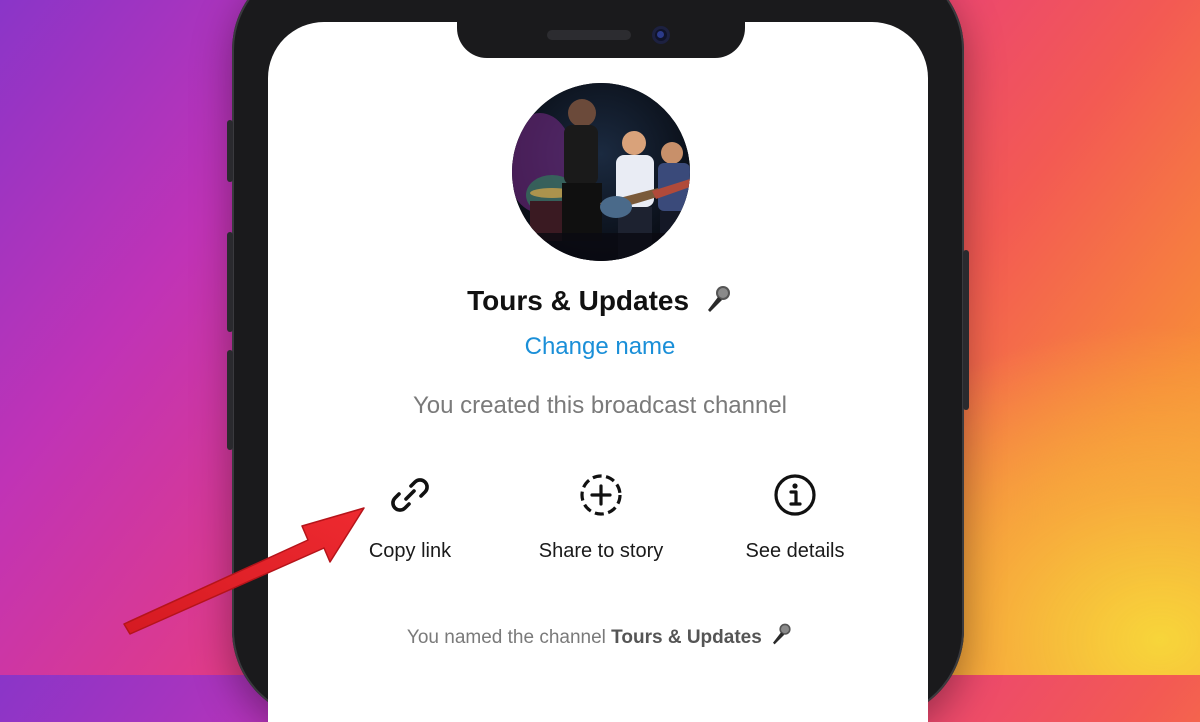 This screenshot has width=1200, height=722. What do you see at coordinates (601, 551) in the screenshot?
I see `share-to-story-label: Share to story` at bounding box center [601, 551].